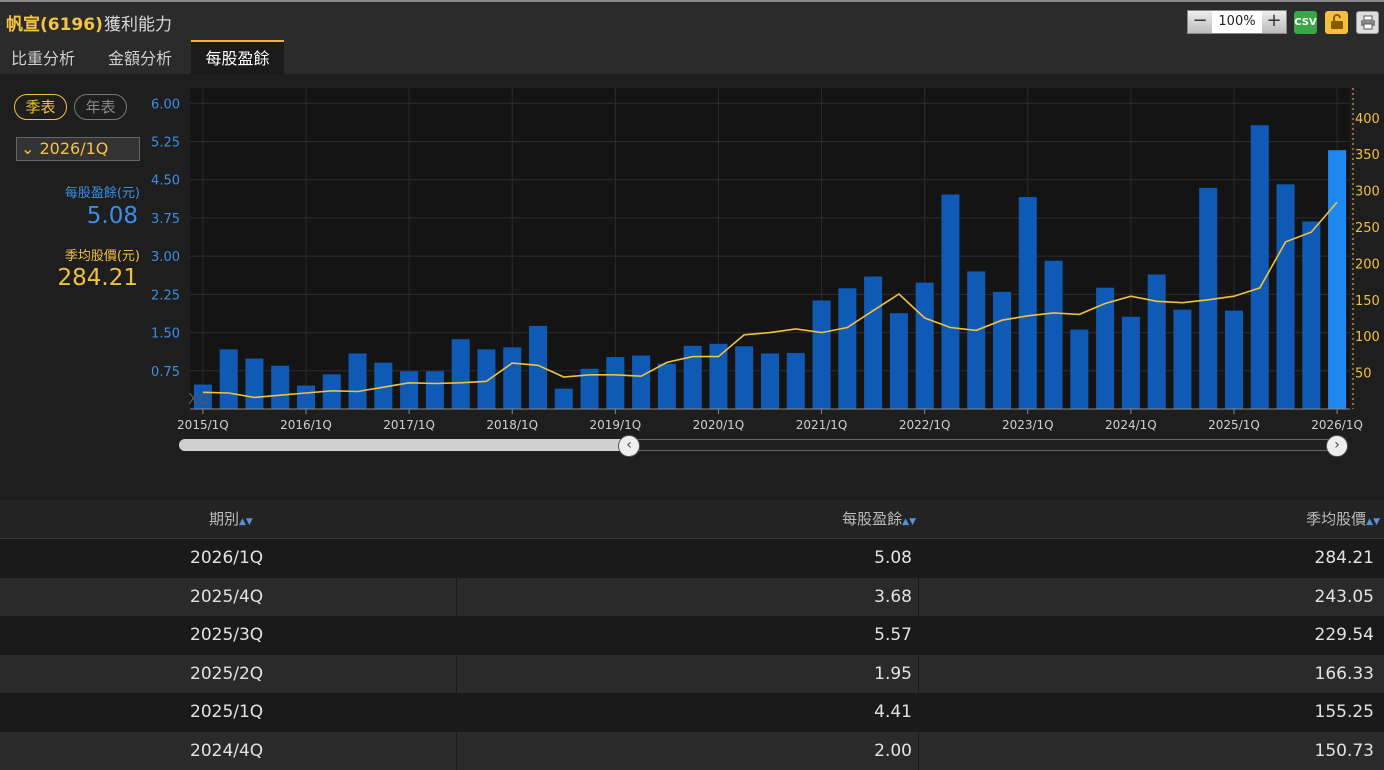  What do you see at coordinates (1336, 519) in the screenshot?
I see `header-price-label: 季均股價` at bounding box center [1336, 519].